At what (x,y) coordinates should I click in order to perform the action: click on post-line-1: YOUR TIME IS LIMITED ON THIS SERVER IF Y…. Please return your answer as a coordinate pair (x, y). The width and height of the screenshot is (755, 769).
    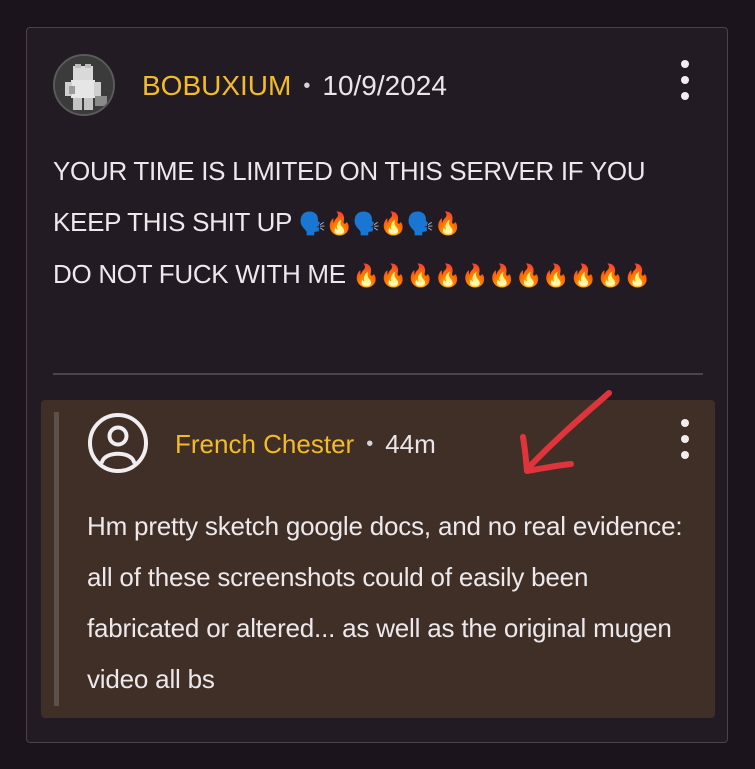
    Looking at the image, I should click on (378, 197).